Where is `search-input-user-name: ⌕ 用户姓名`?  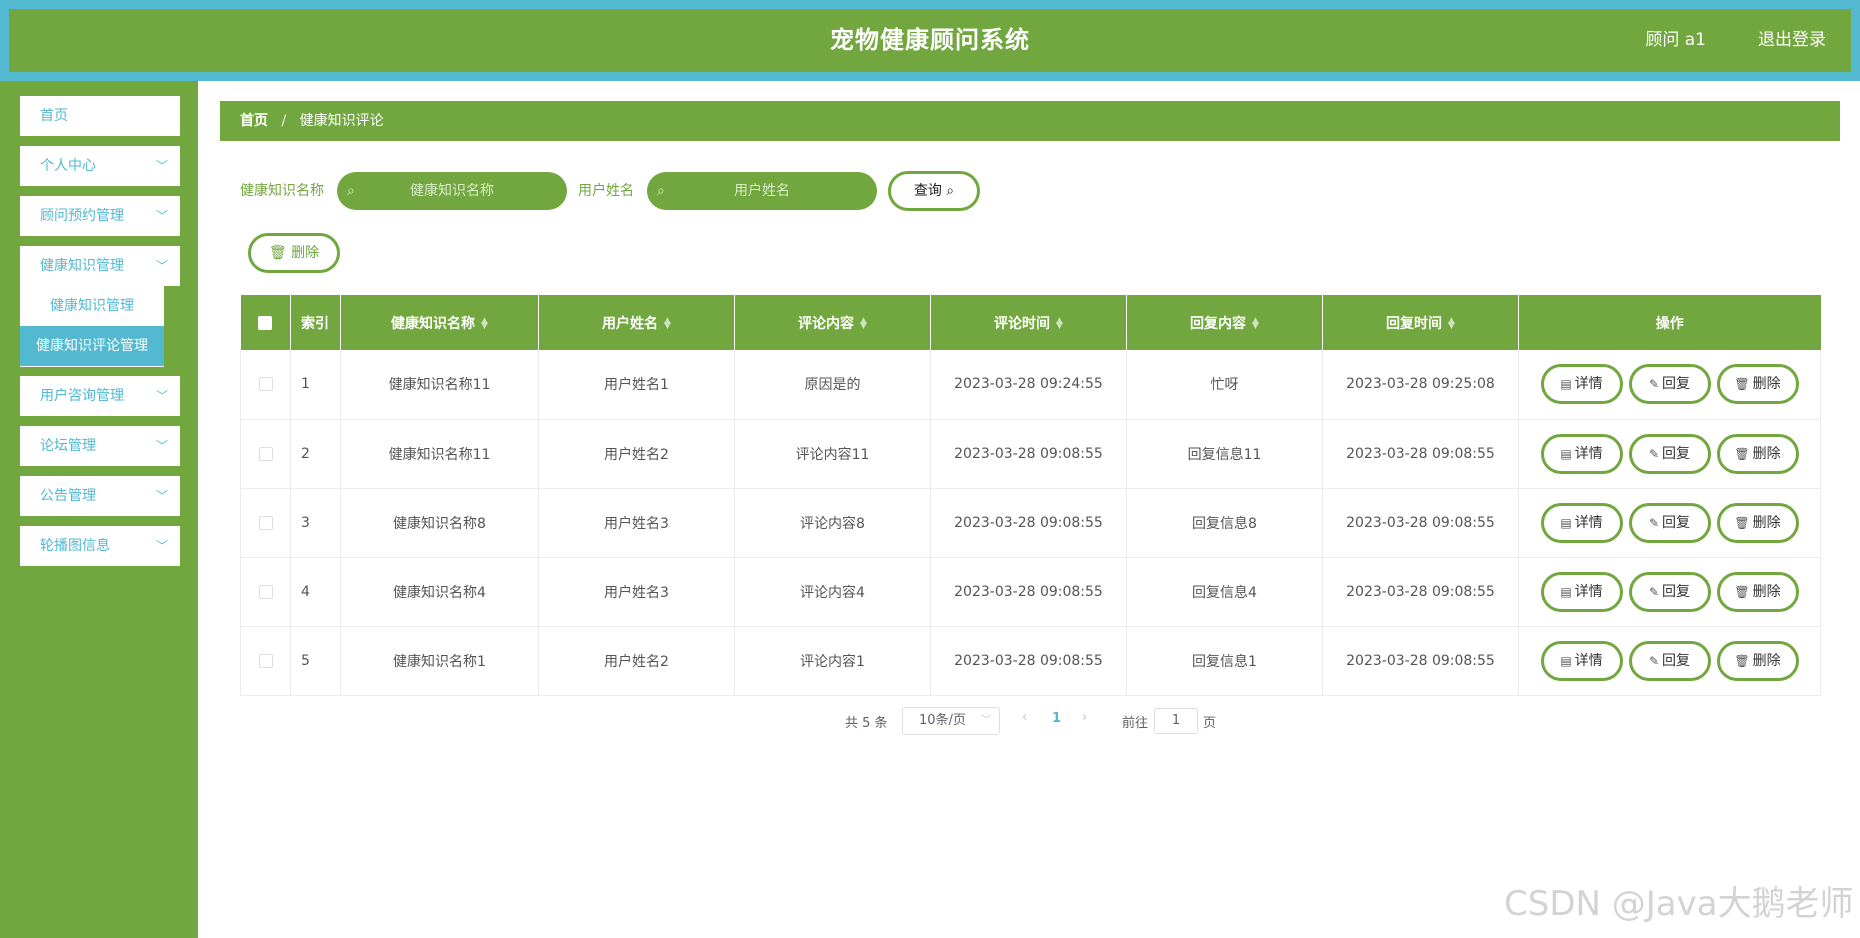 search-input-user-name: ⌕ 用户姓名 is located at coordinates (762, 191).